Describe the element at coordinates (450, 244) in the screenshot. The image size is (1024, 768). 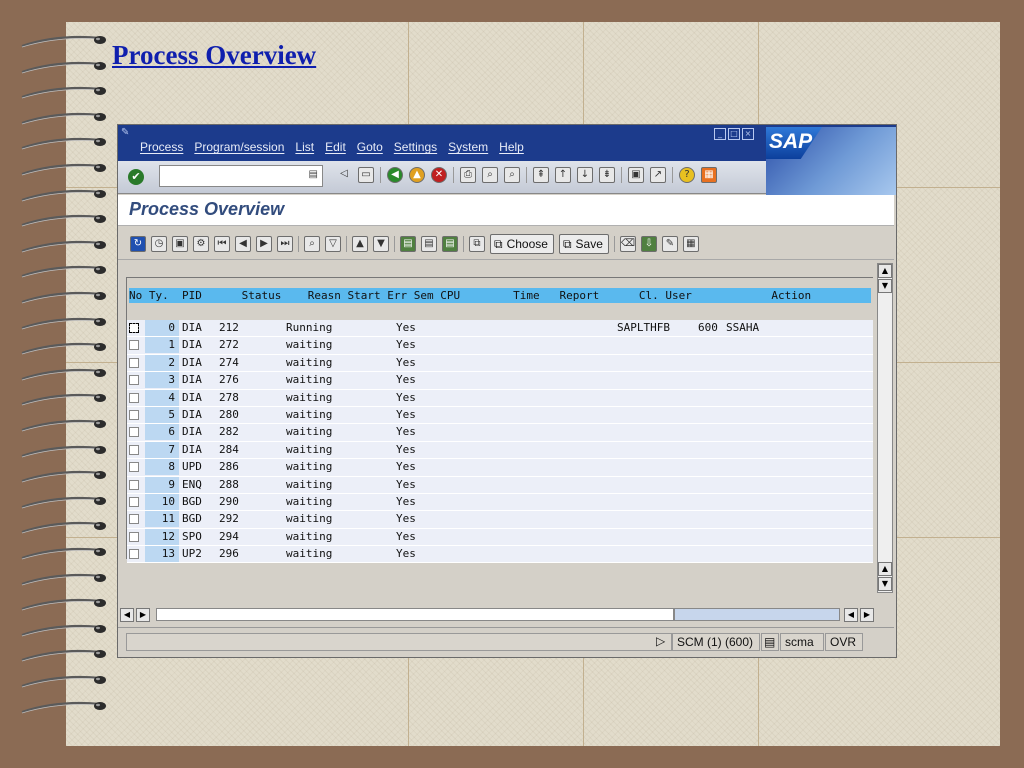
I see `export-icon: ▤` at that location.